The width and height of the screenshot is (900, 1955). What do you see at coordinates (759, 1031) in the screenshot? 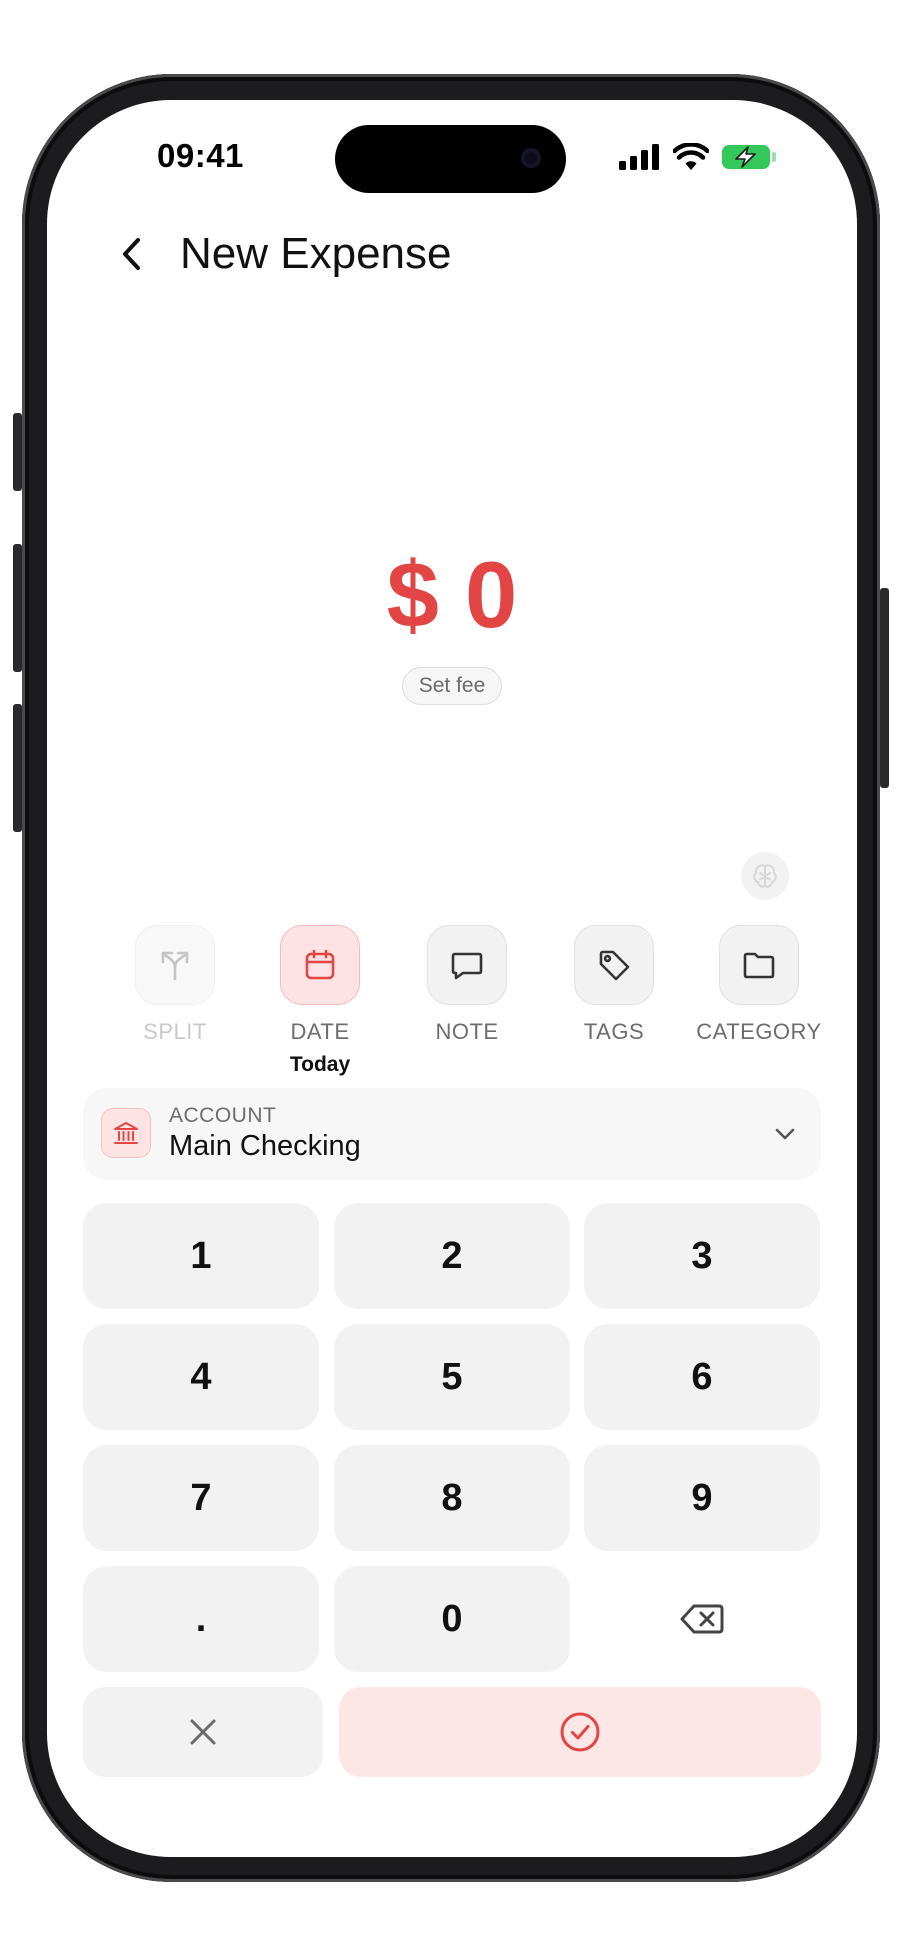
I see `category-label: CATEGORY` at bounding box center [759, 1031].